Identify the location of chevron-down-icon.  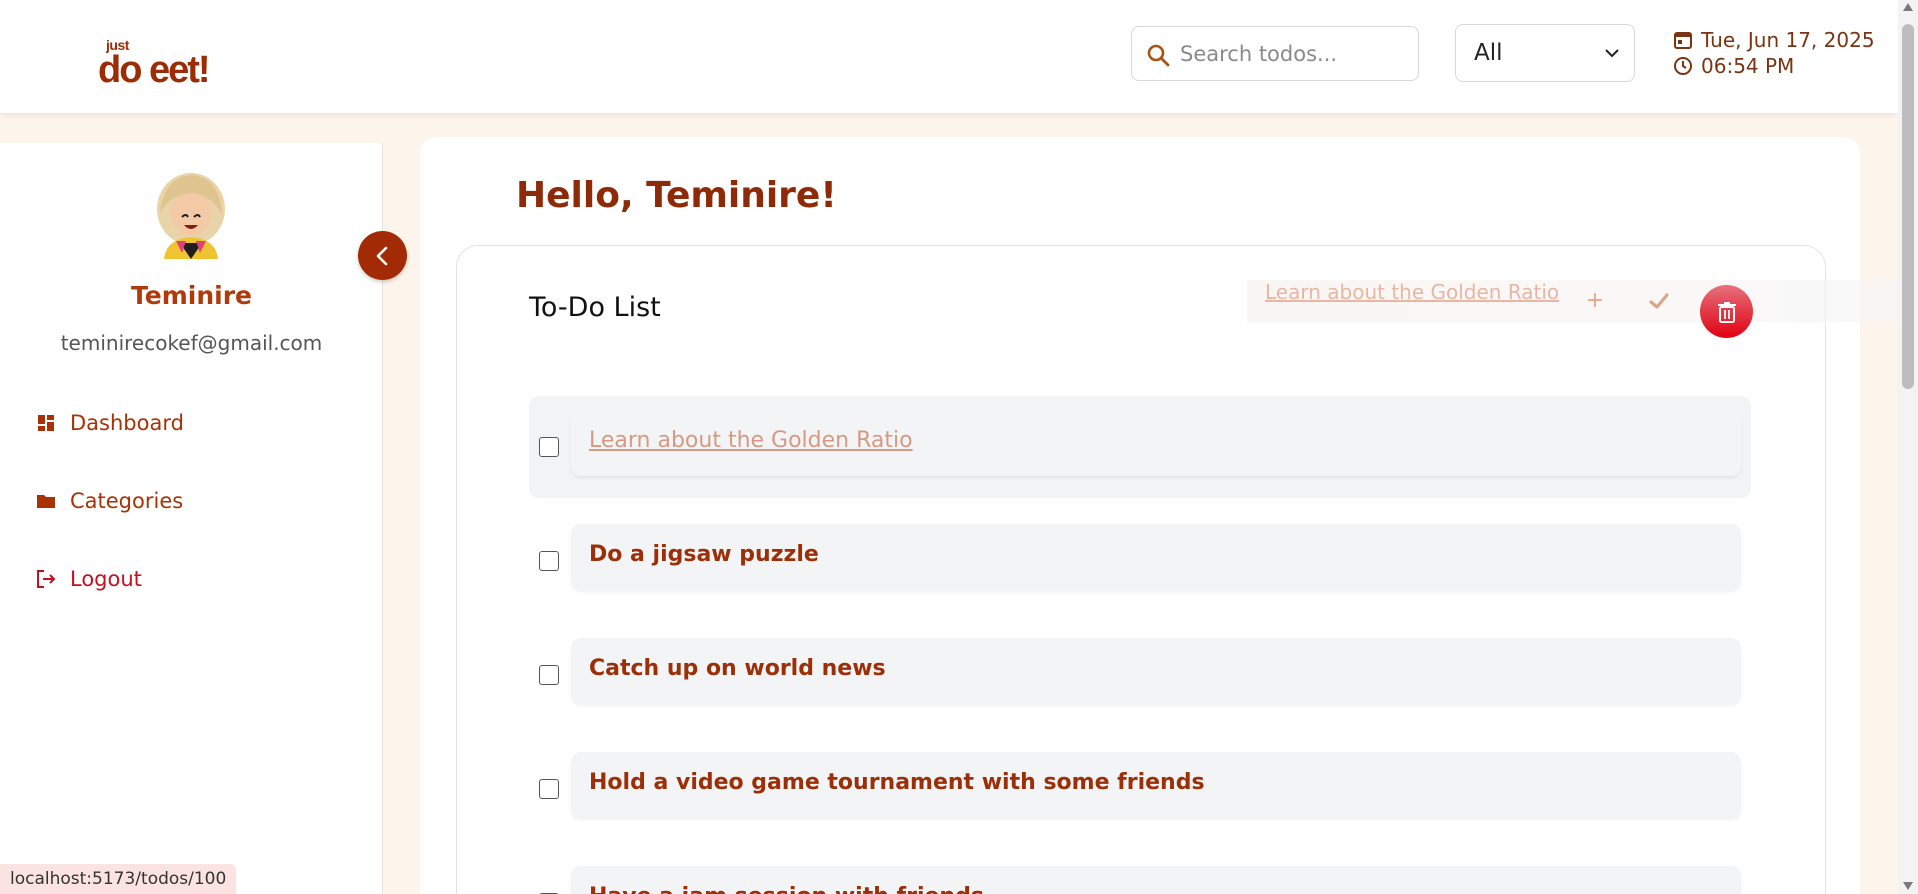
(1612, 53).